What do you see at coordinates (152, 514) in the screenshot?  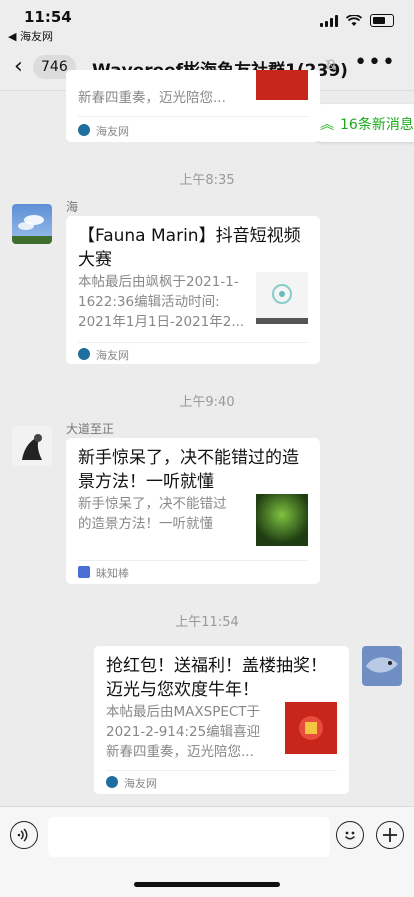 I see `card-description: 新手惊呆了，决不能错过 的造景方法！一听就懂` at bounding box center [152, 514].